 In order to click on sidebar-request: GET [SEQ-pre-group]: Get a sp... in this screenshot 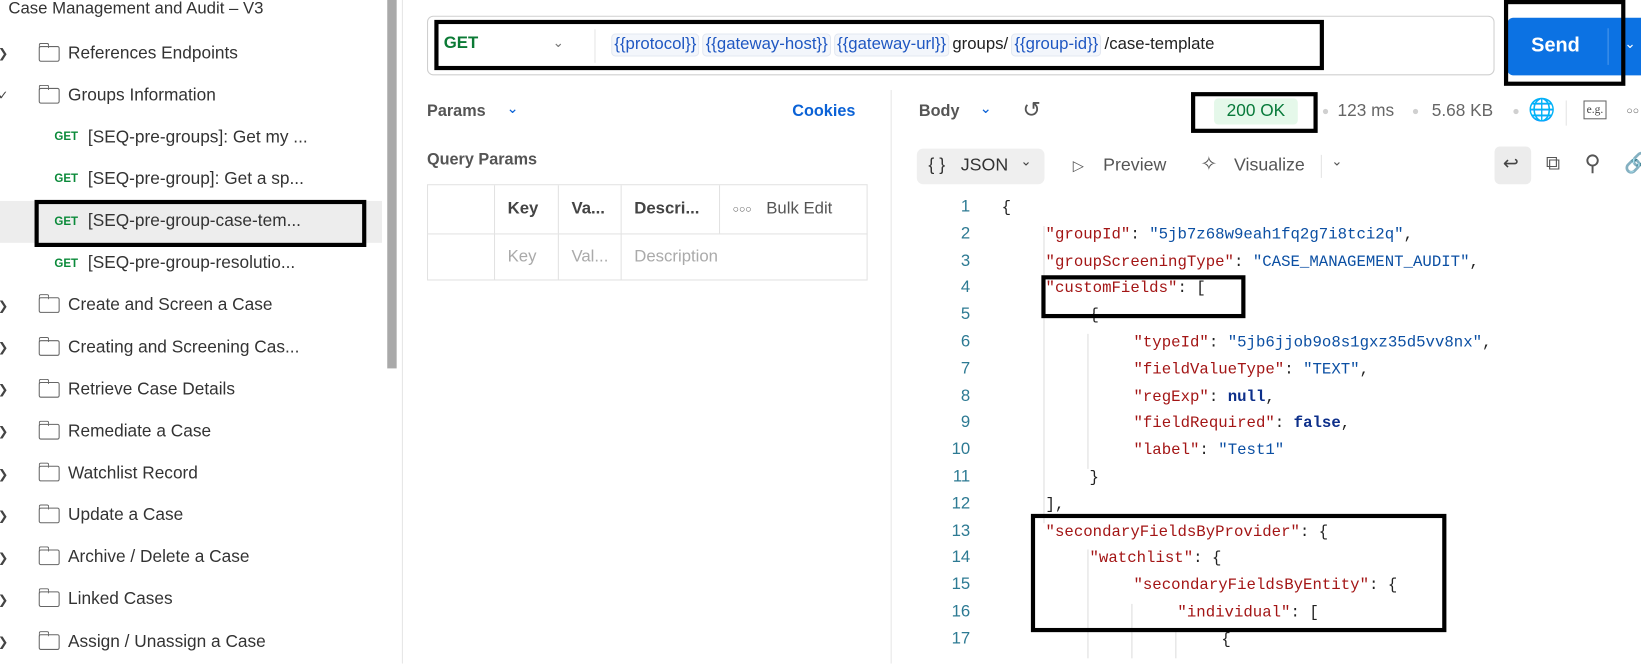, I will do `click(191, 179)`.